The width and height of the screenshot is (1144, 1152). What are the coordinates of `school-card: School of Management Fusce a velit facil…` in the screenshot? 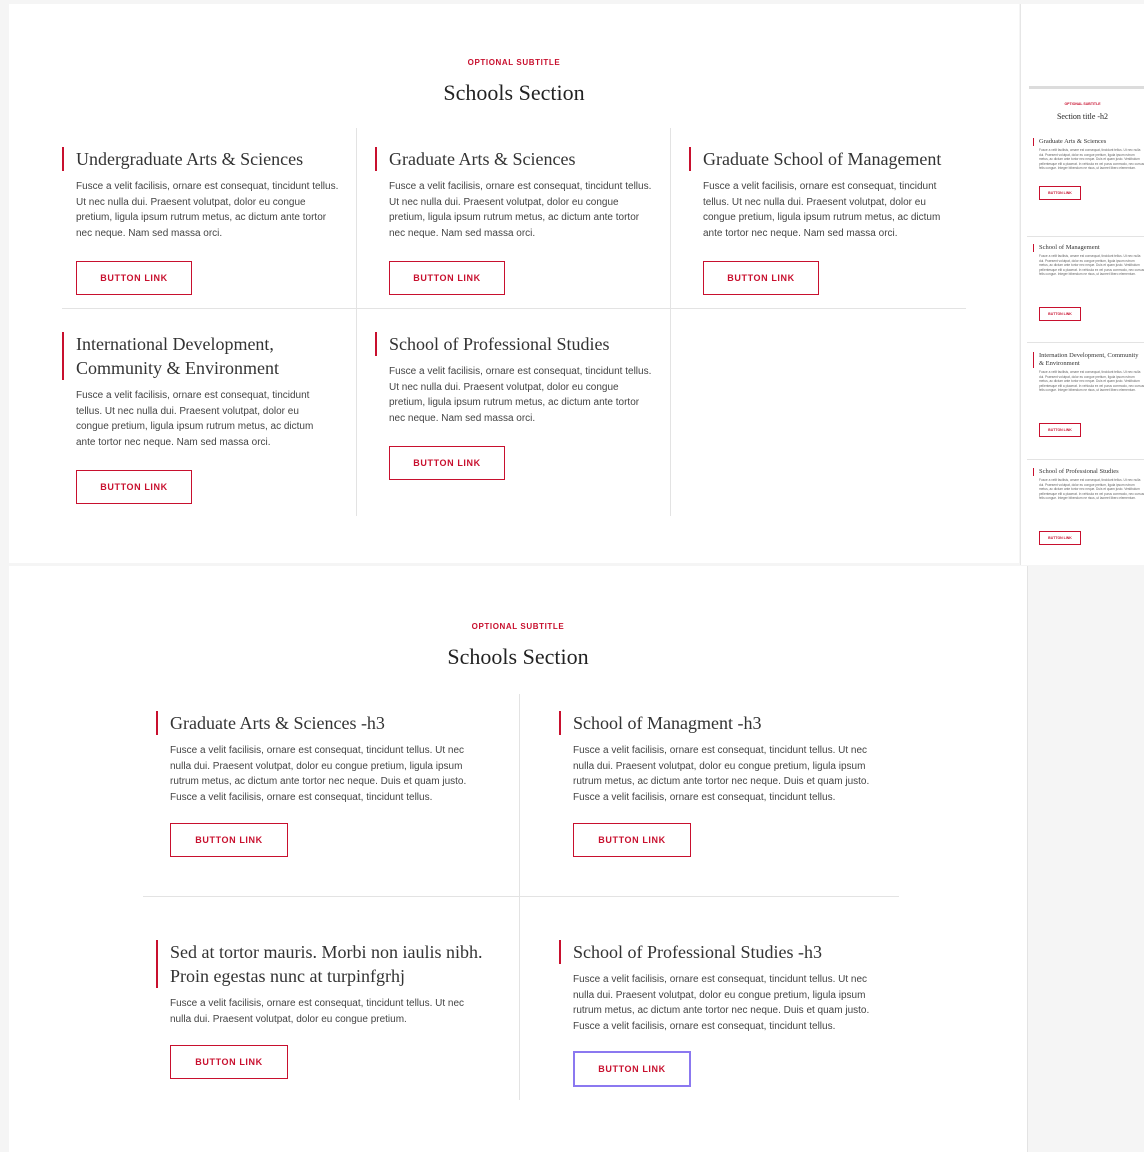 It's located at (1088, 282).